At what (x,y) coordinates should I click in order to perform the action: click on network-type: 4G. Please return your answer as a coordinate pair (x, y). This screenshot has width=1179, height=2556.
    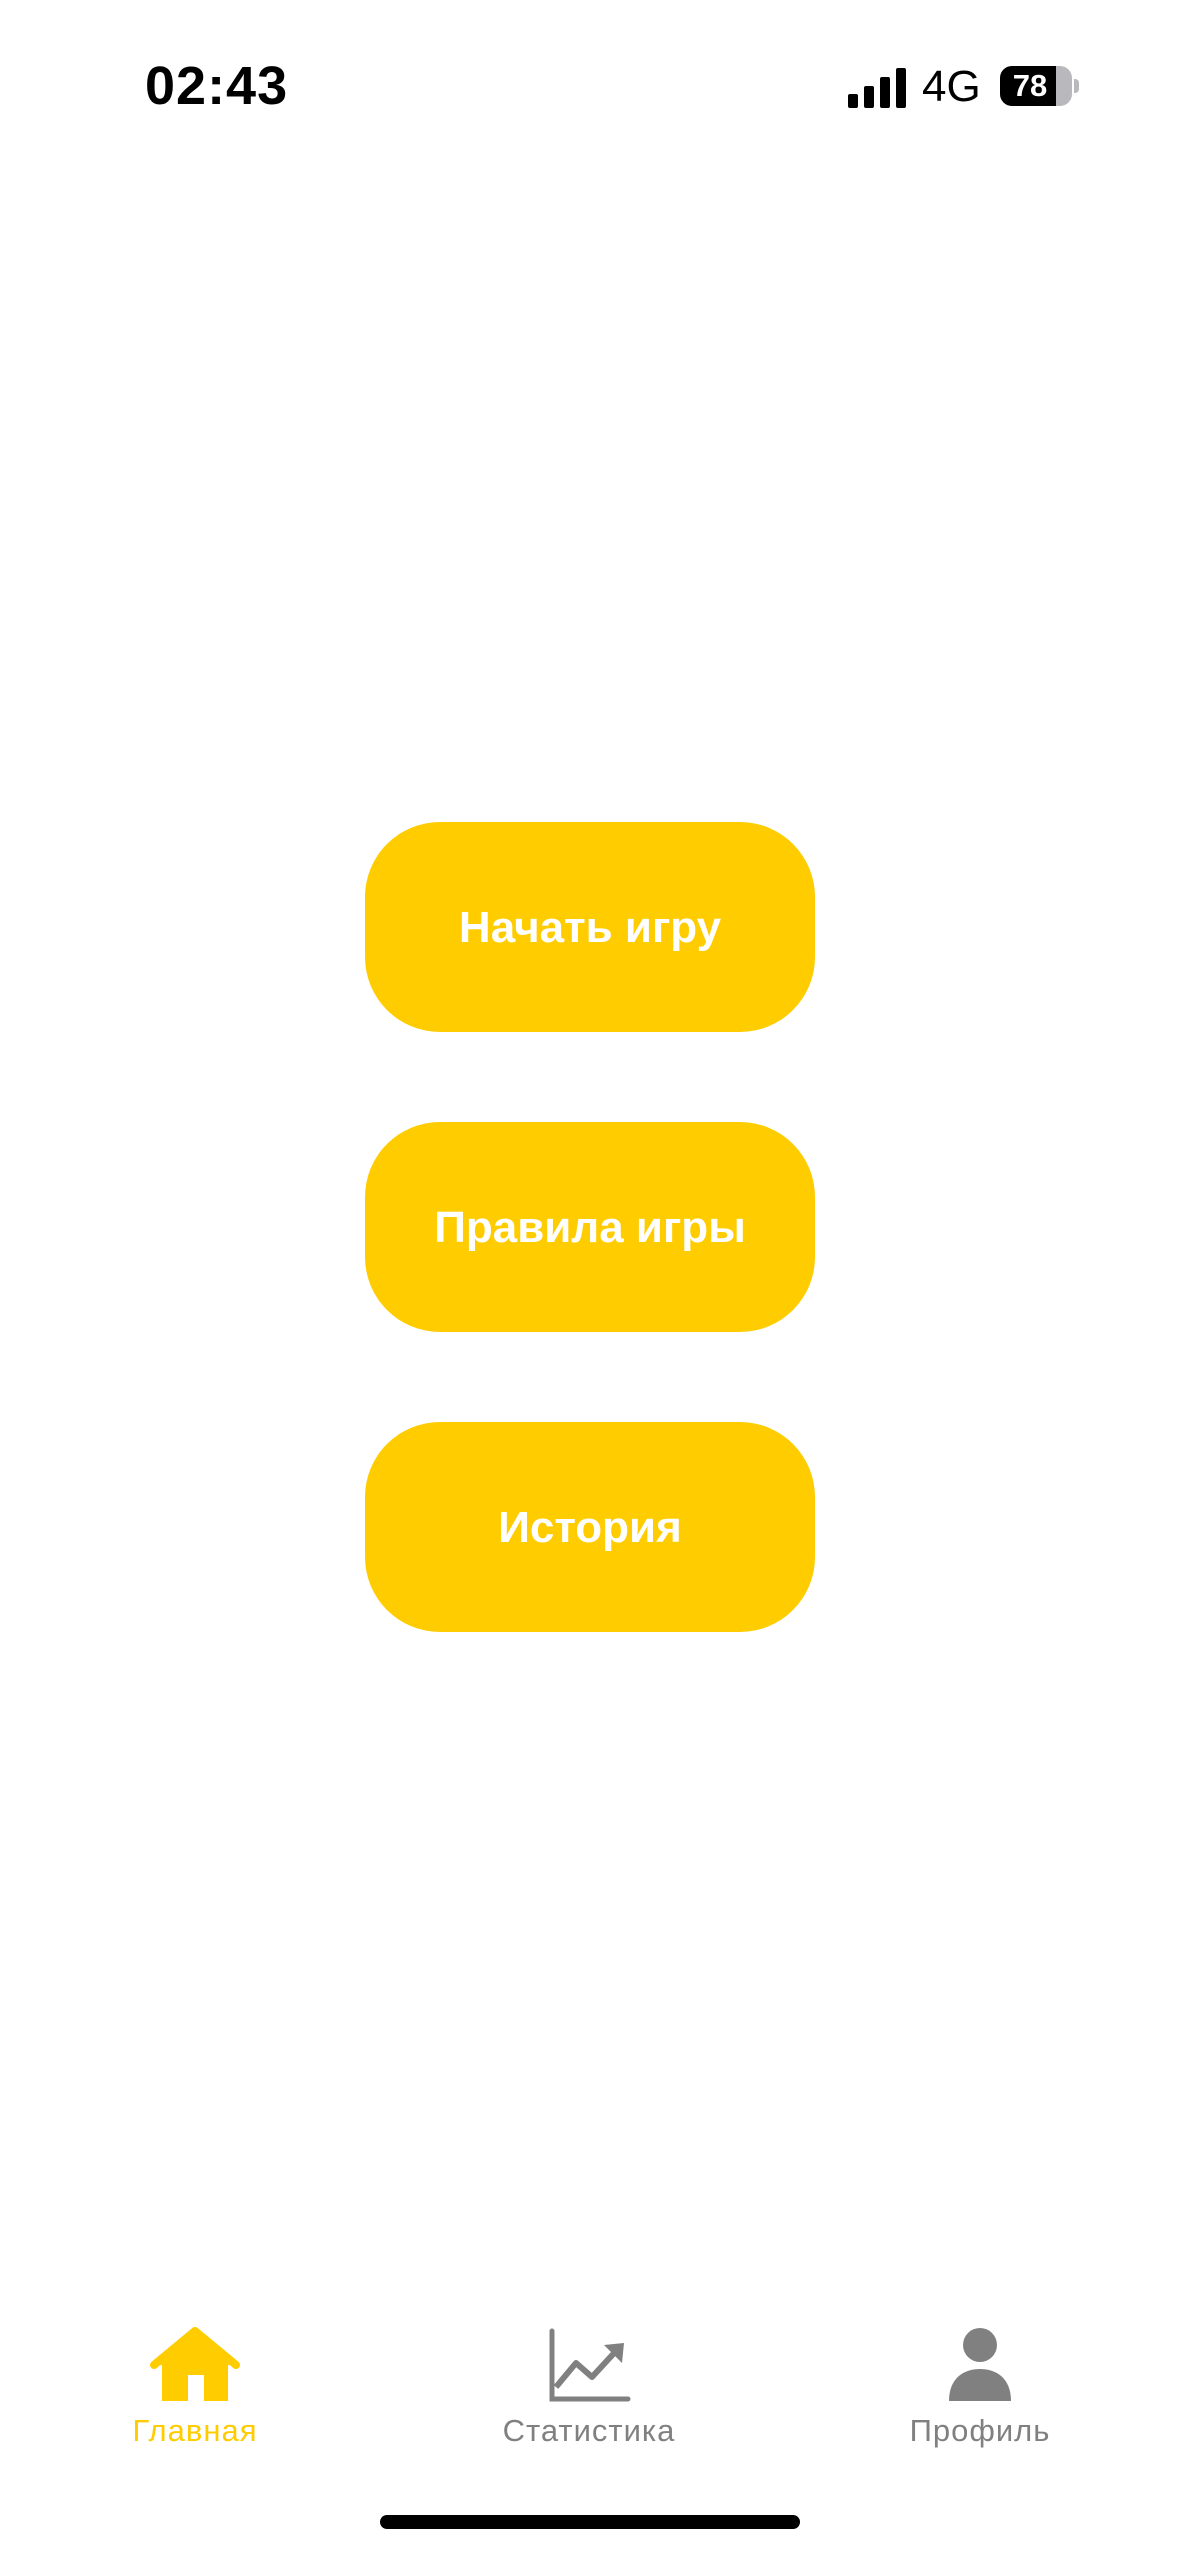
    Looking at the image, I should click on (951, 86).